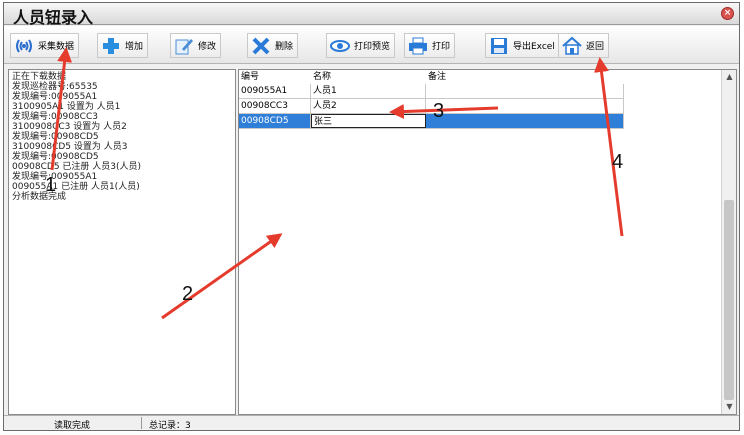 The height and width of the screenshot is (435, 744). What do you see at coordinates (69, 127) in the screenshot?
I see `log-line: 3100908CC3 设置为 人员2` at bounding box center [69, 127].